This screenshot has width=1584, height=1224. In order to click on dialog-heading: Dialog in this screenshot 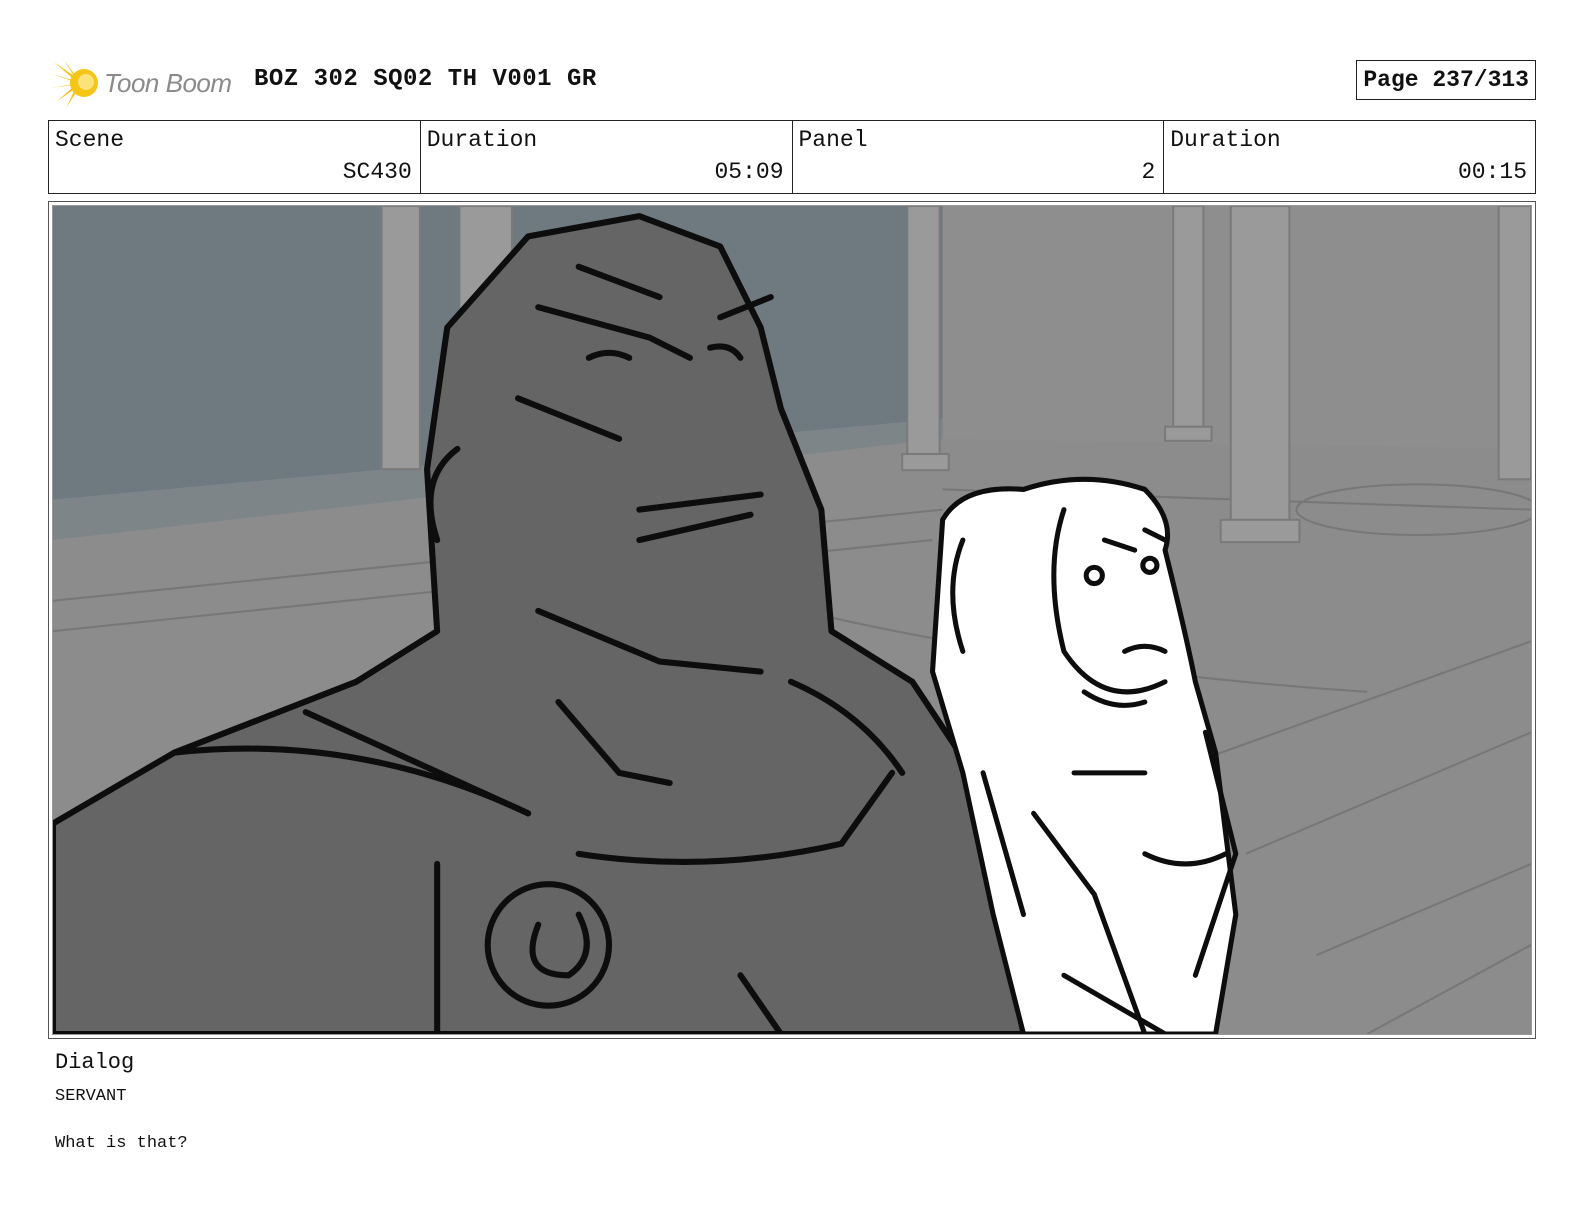, I will do `click(95, 1062)`.